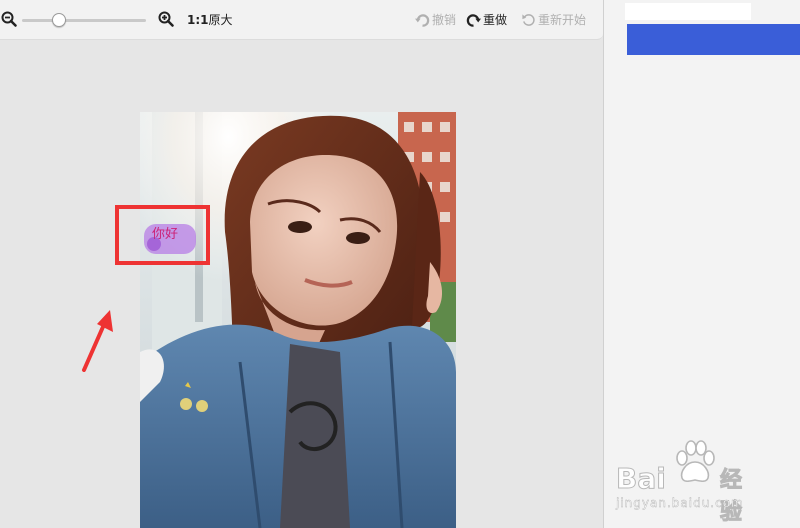  What do you see at coordinates (301, 20) in the screenshot?
I see `editor-toolbar: 1:1原大 撤销 重做 重新开始` at bounding box center [301, 20].